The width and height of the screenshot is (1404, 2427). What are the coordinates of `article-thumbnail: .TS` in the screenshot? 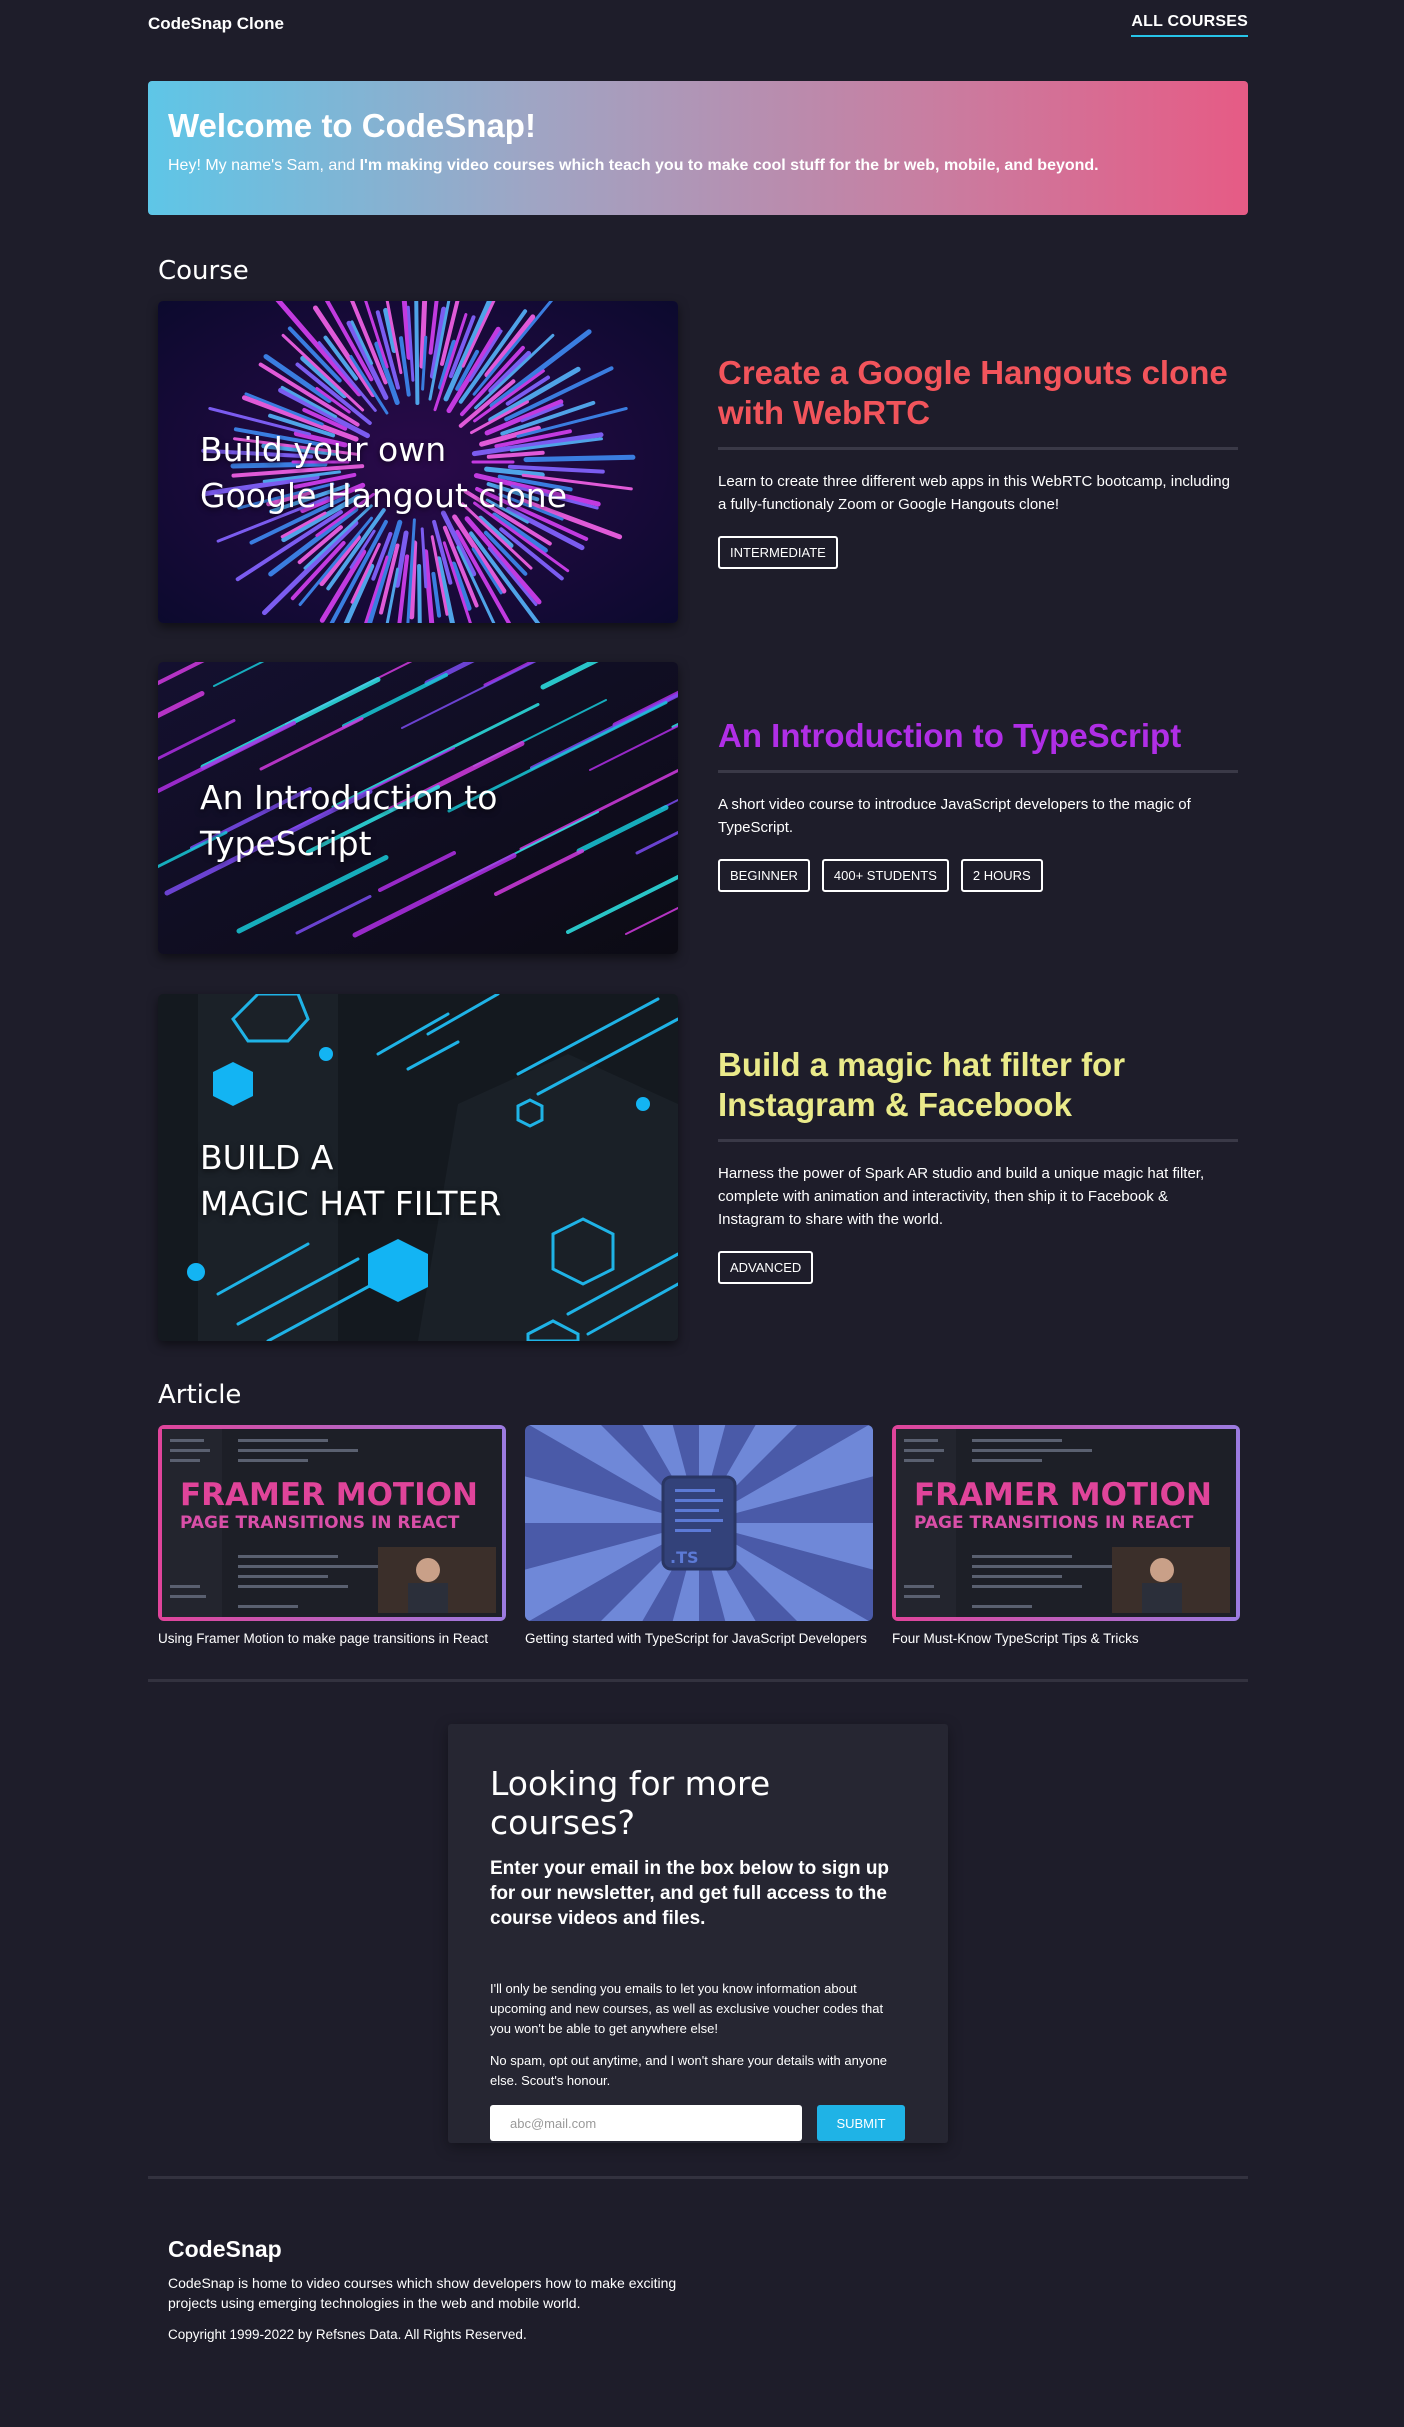 It's located at (699, 1523).